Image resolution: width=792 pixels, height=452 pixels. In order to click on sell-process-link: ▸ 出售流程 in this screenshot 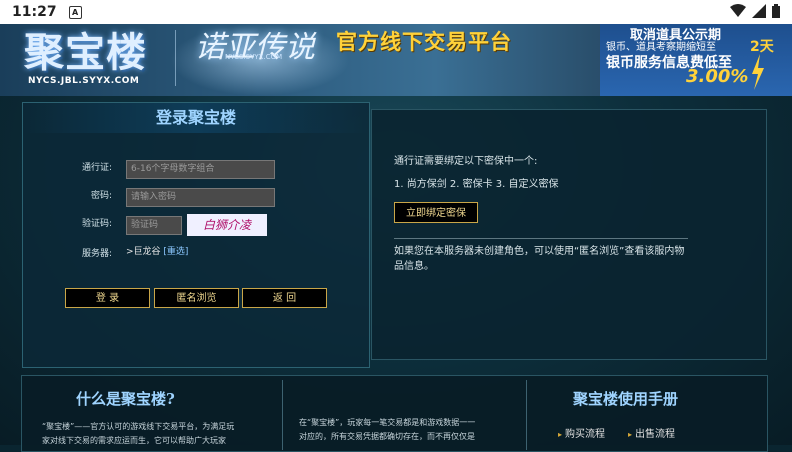, I will do `click(651, 432)`.